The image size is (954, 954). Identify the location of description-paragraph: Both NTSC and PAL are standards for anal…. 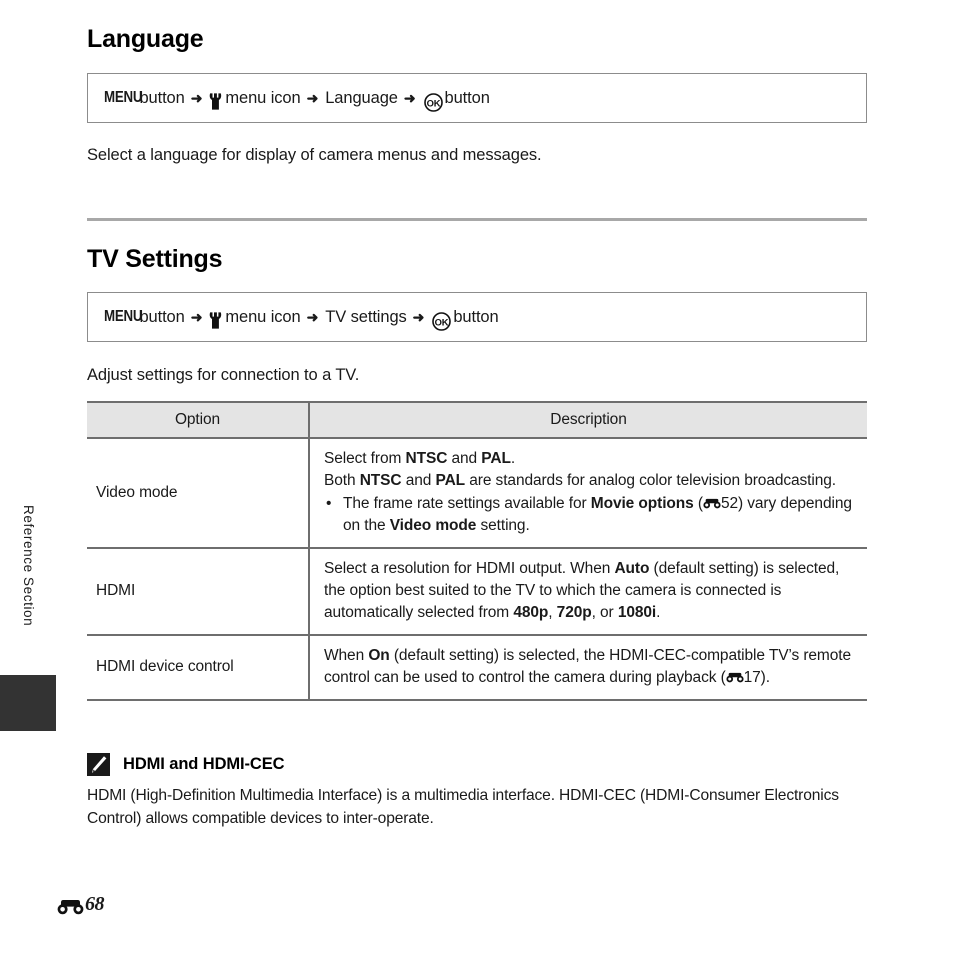
(588, 481).